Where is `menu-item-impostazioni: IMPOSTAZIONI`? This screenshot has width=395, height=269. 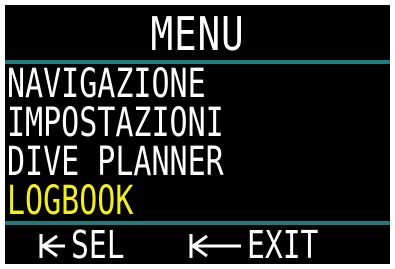
menu-item-impostazioni: IMPOSTAZIONI is located at coordinates (115, 123).